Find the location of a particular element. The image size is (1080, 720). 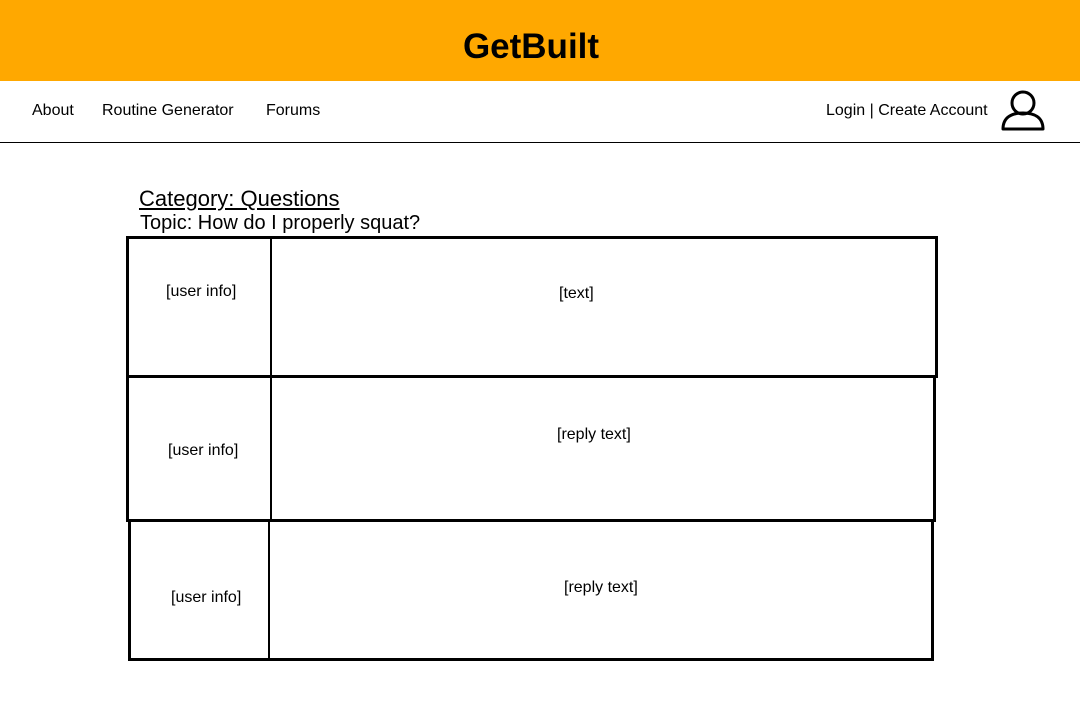

nav-about-link: About is located at coordinates (53, 111).